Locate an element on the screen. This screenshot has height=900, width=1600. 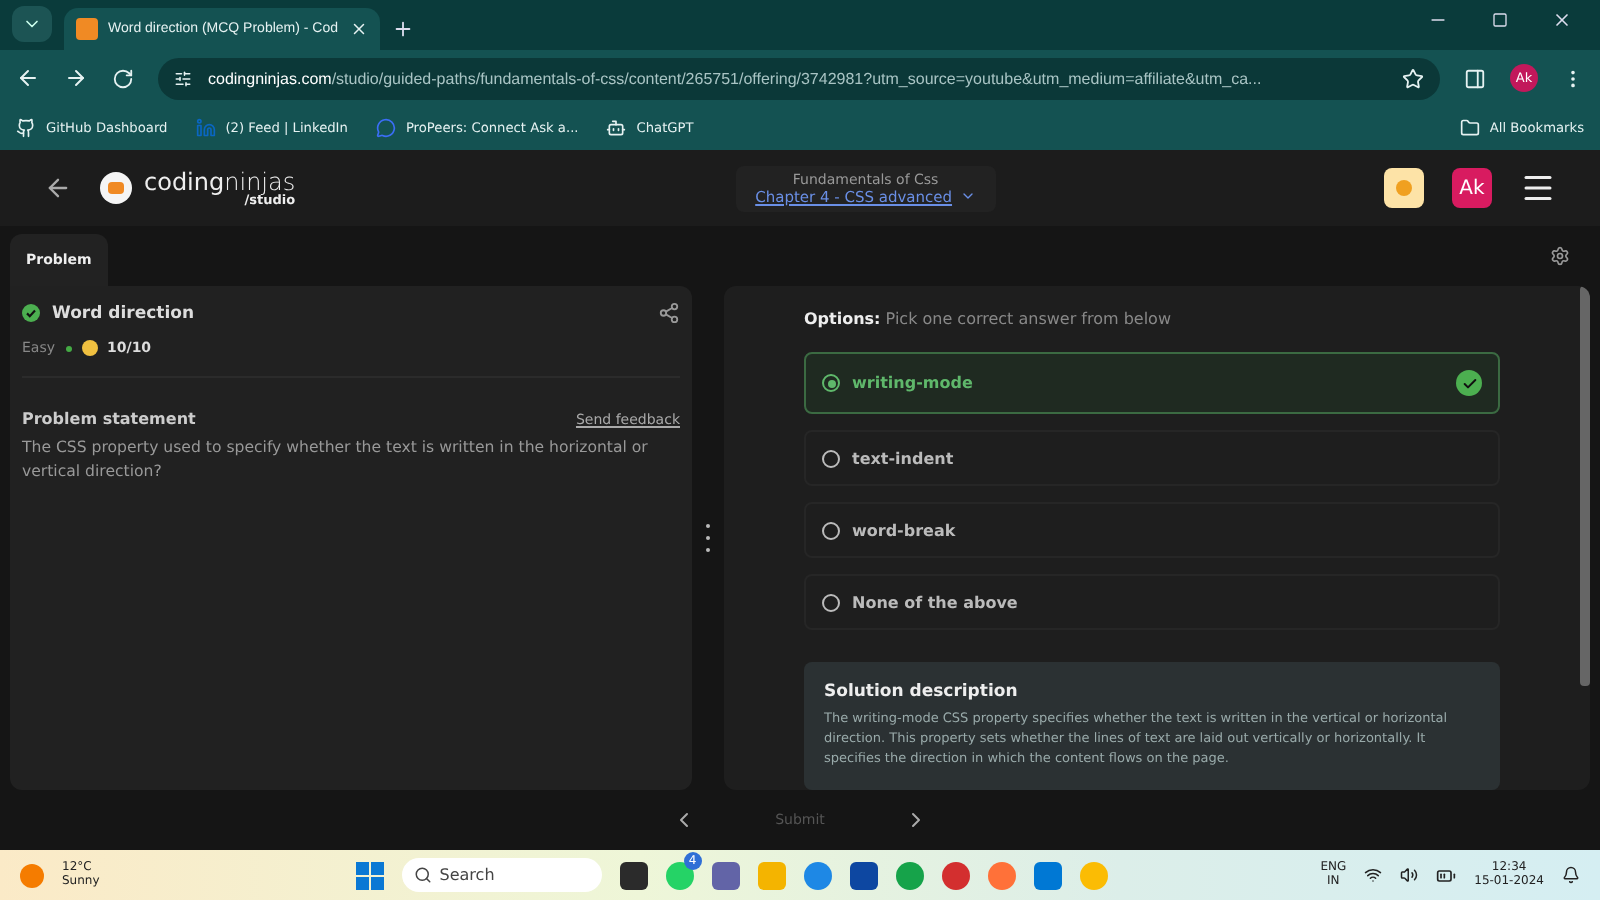
bookmark-star-icon is located at coordinates (1413, 78).